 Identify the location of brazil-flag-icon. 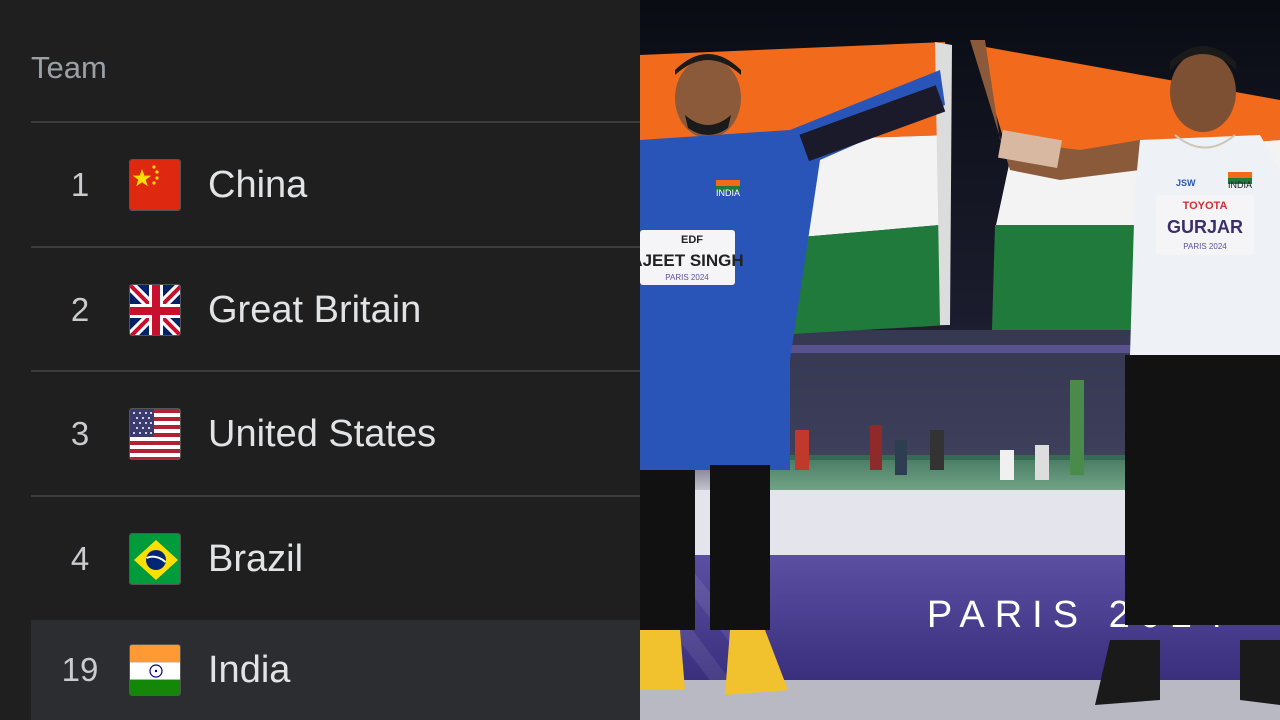
(155, 559).